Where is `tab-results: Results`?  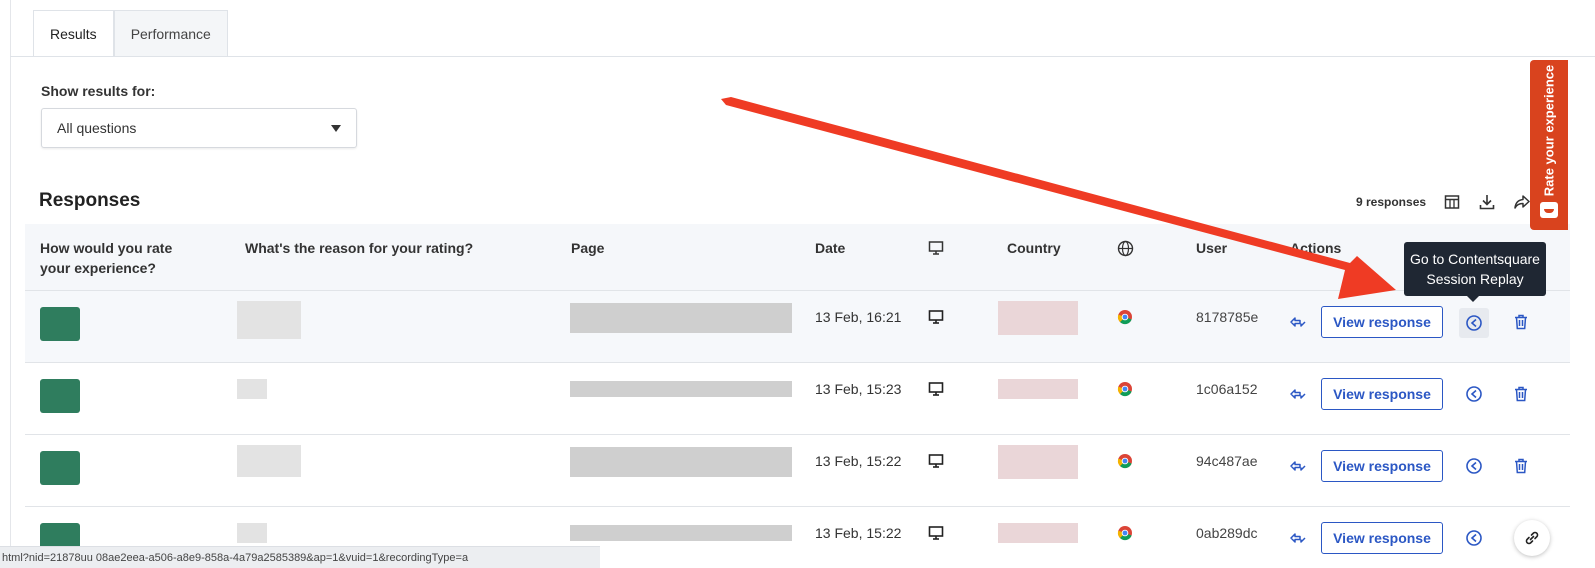
tab-results: Results is located at coordinates (73, 33).